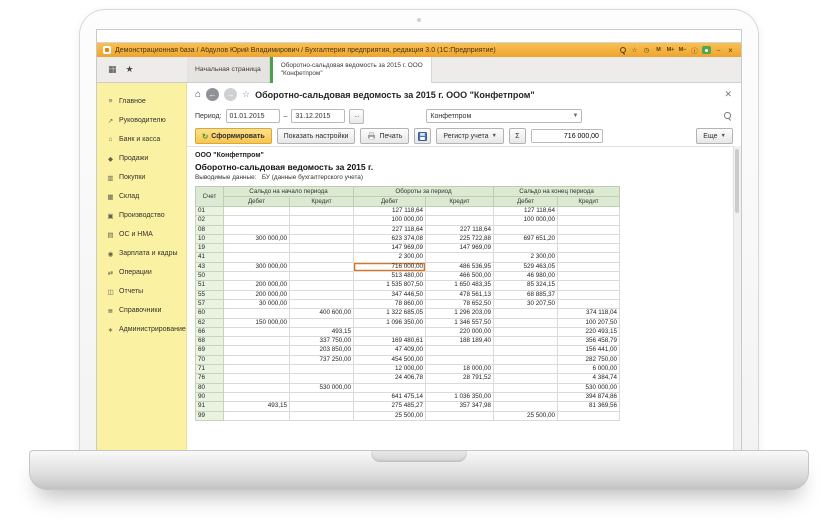 The width and height of the screenshot is (836, 523). I want to click on sum-field: 716 000,00, so click(566, 136).